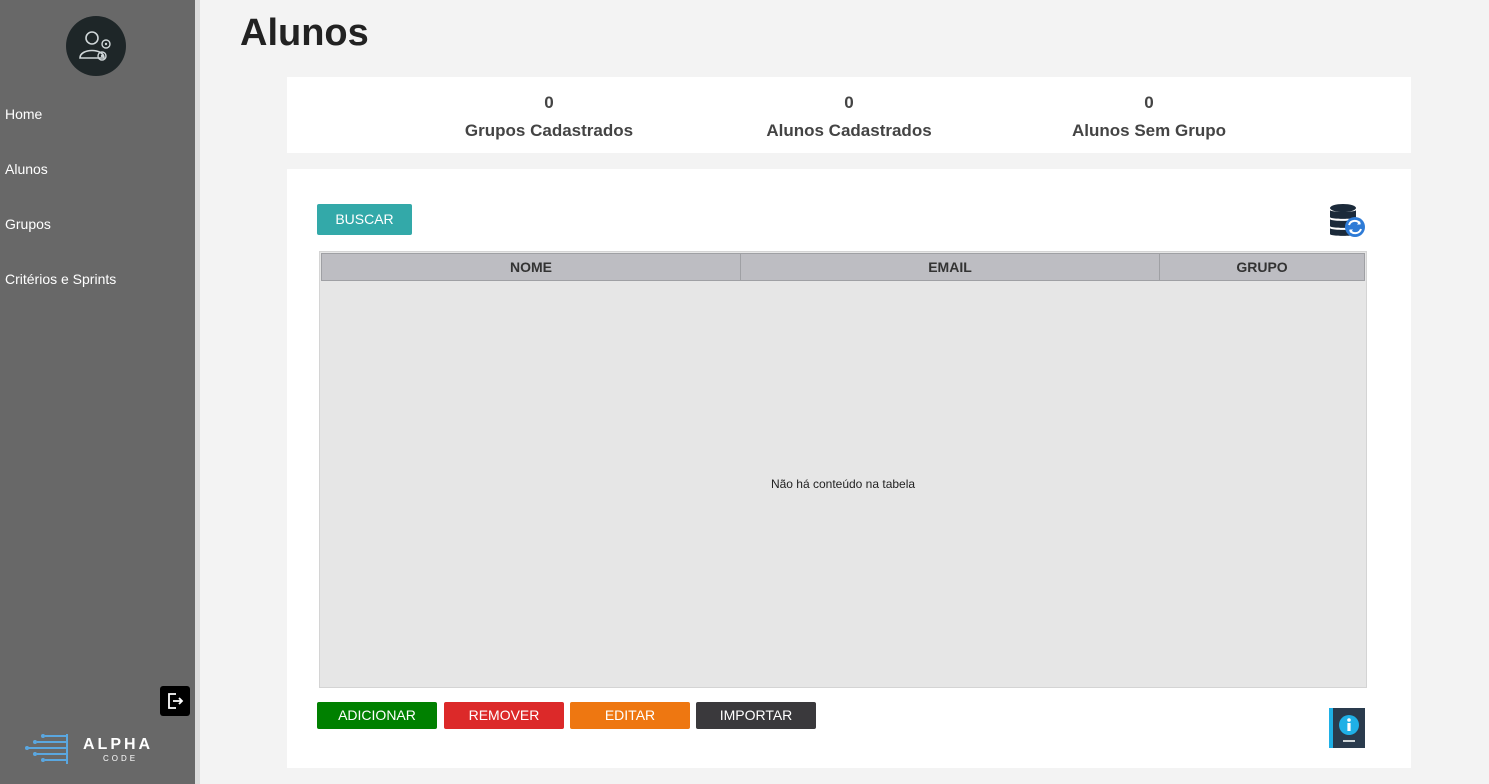  I want to click on stat-label: Alunos Sem Grupo, so click(1149, 130).